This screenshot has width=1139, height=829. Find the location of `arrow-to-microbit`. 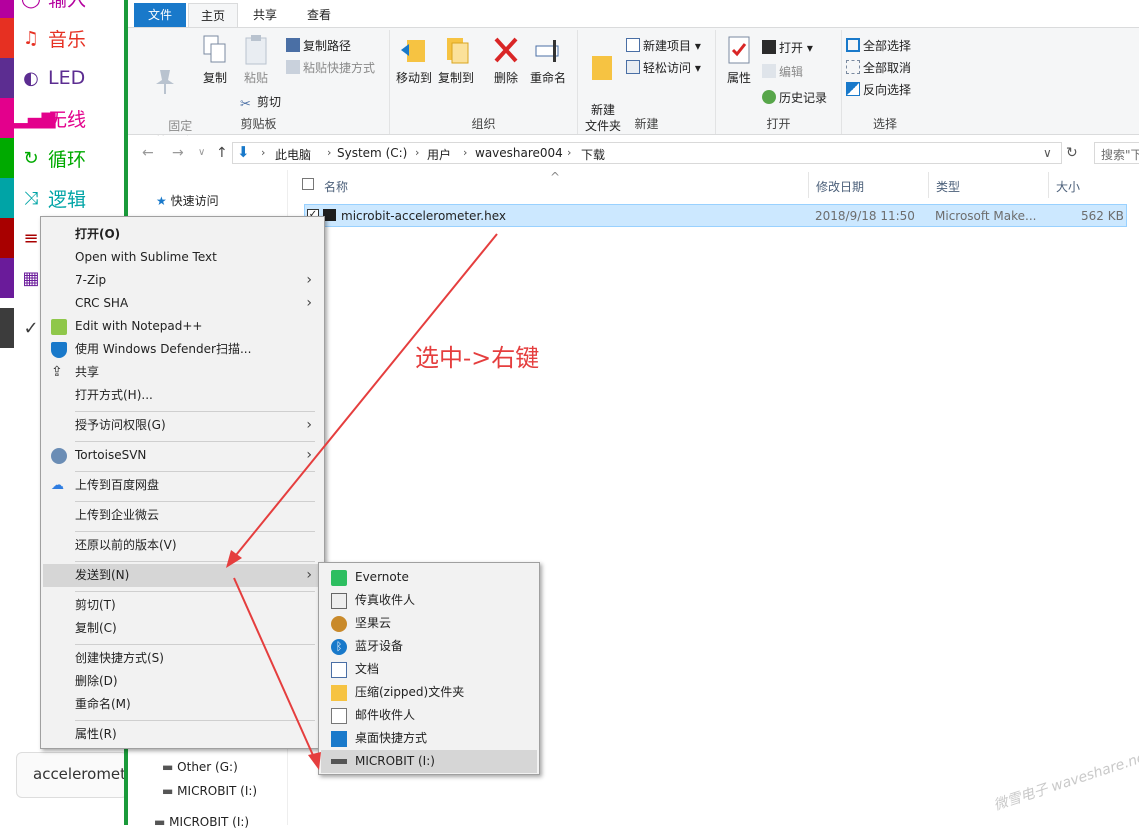

arrow-to-microbit is located at coordinates (275, 670).